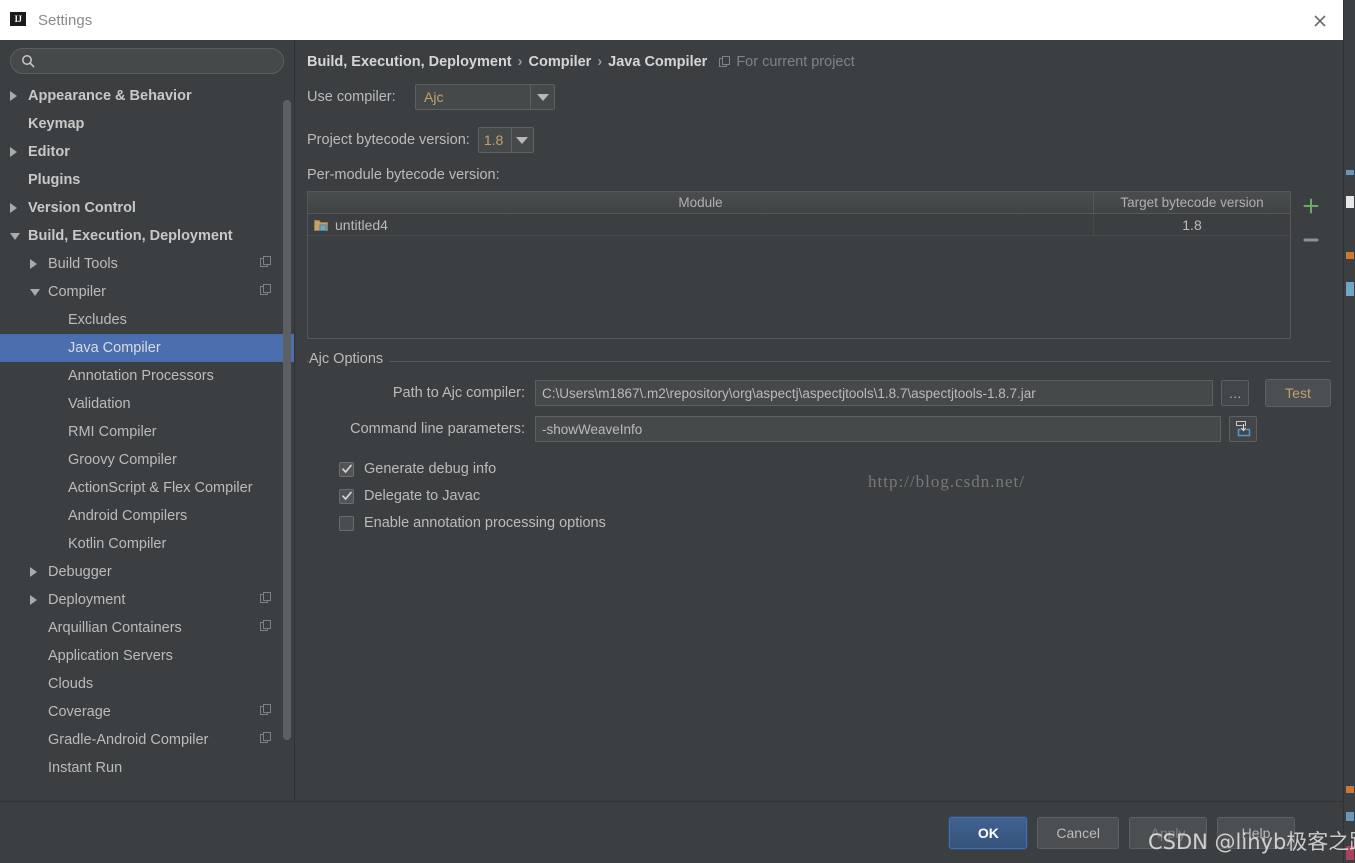 Image resolution: width=1355 pixels, height=863 pixels. I want to click on project-bytecode-label: Project bytecode version:, so click(388, 140).